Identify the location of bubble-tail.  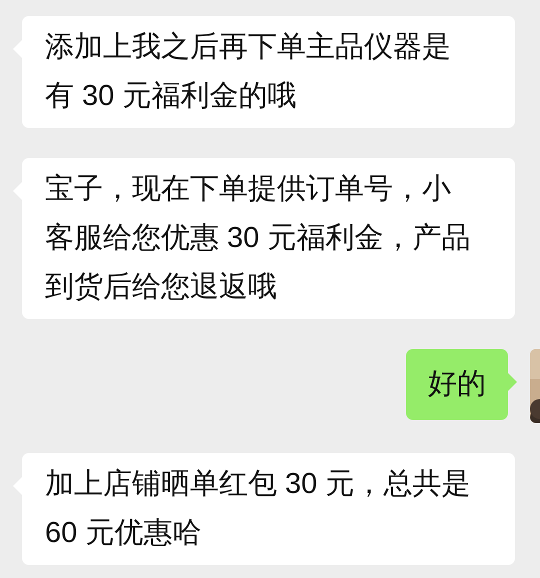
(512, 382).